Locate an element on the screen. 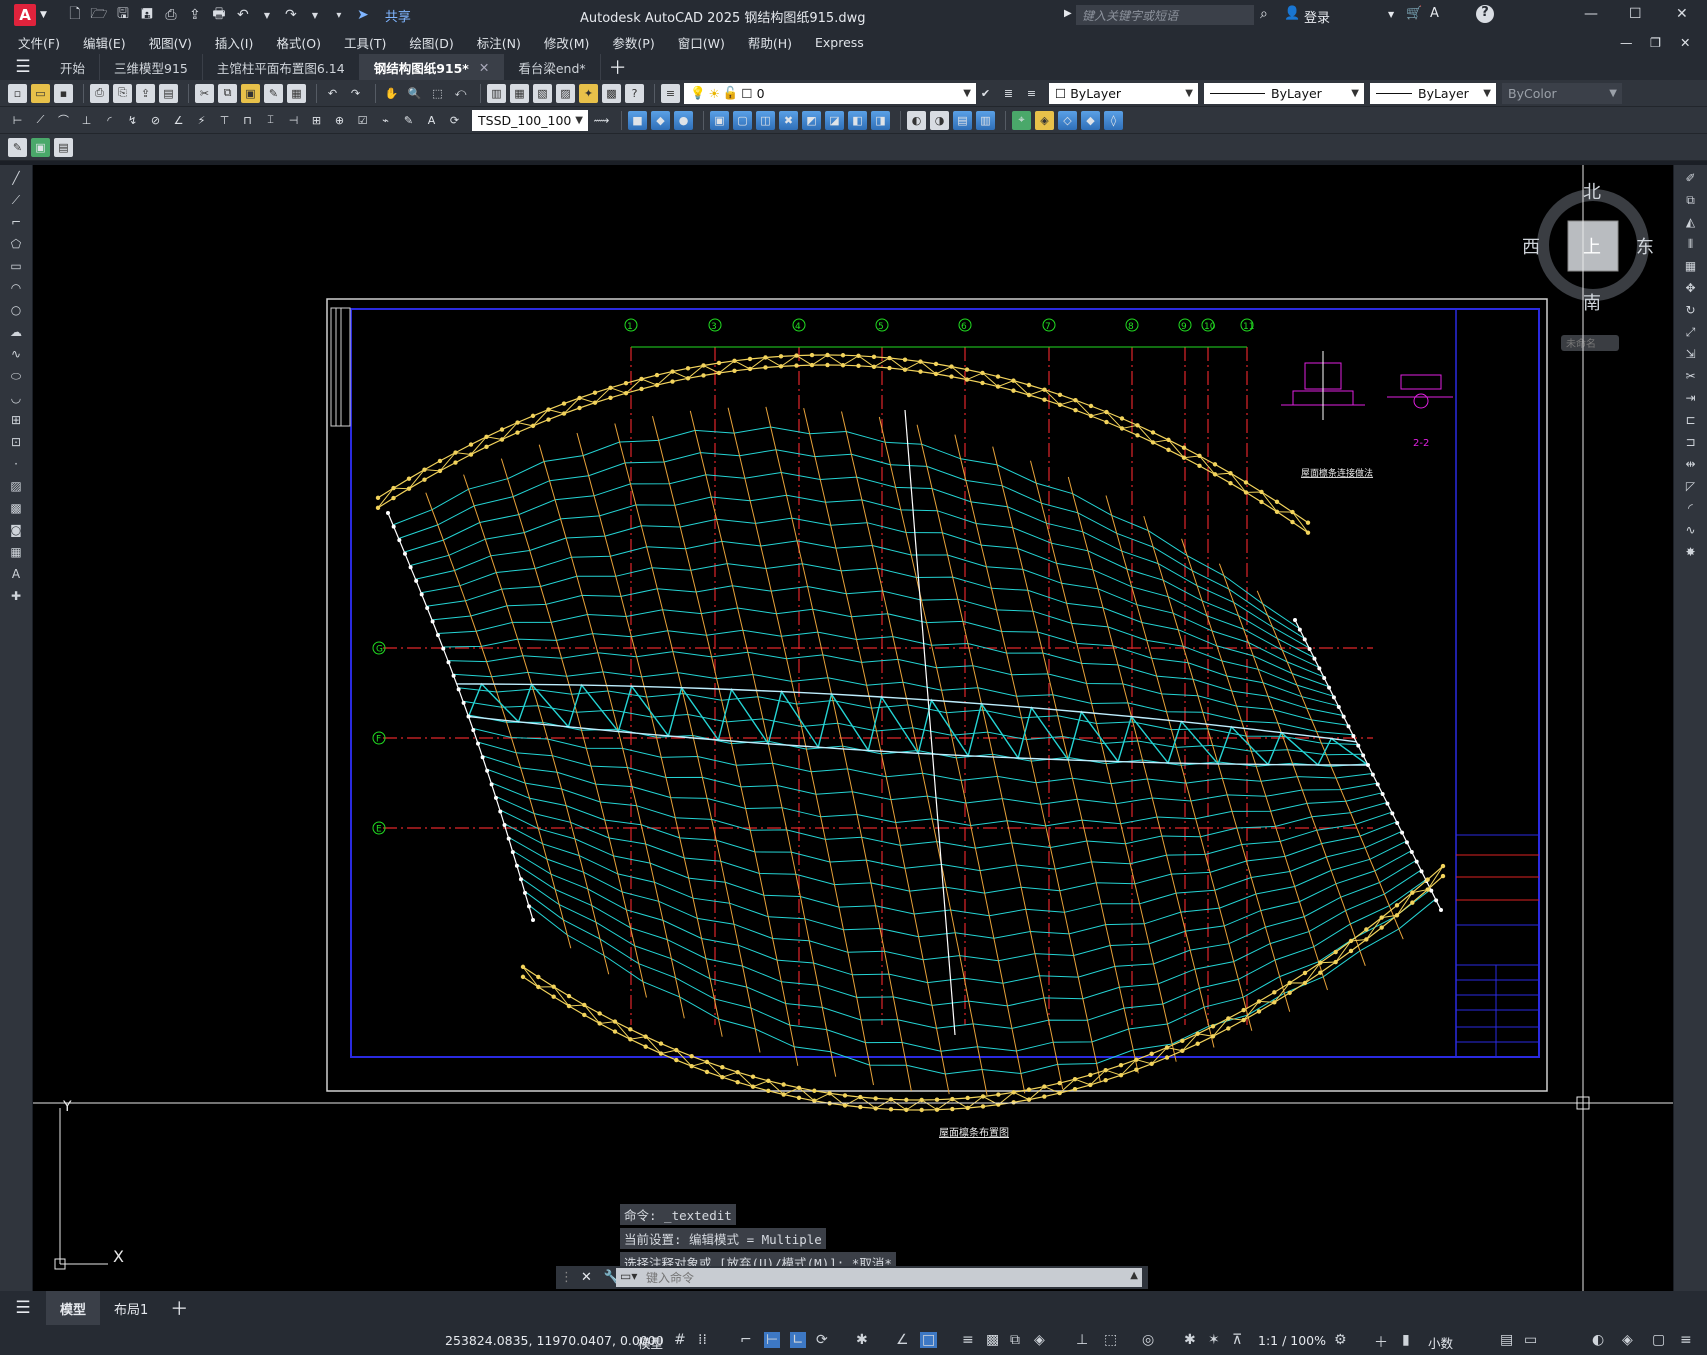  dim-edit-icon: ✎ is located at coordinates (408, 120).